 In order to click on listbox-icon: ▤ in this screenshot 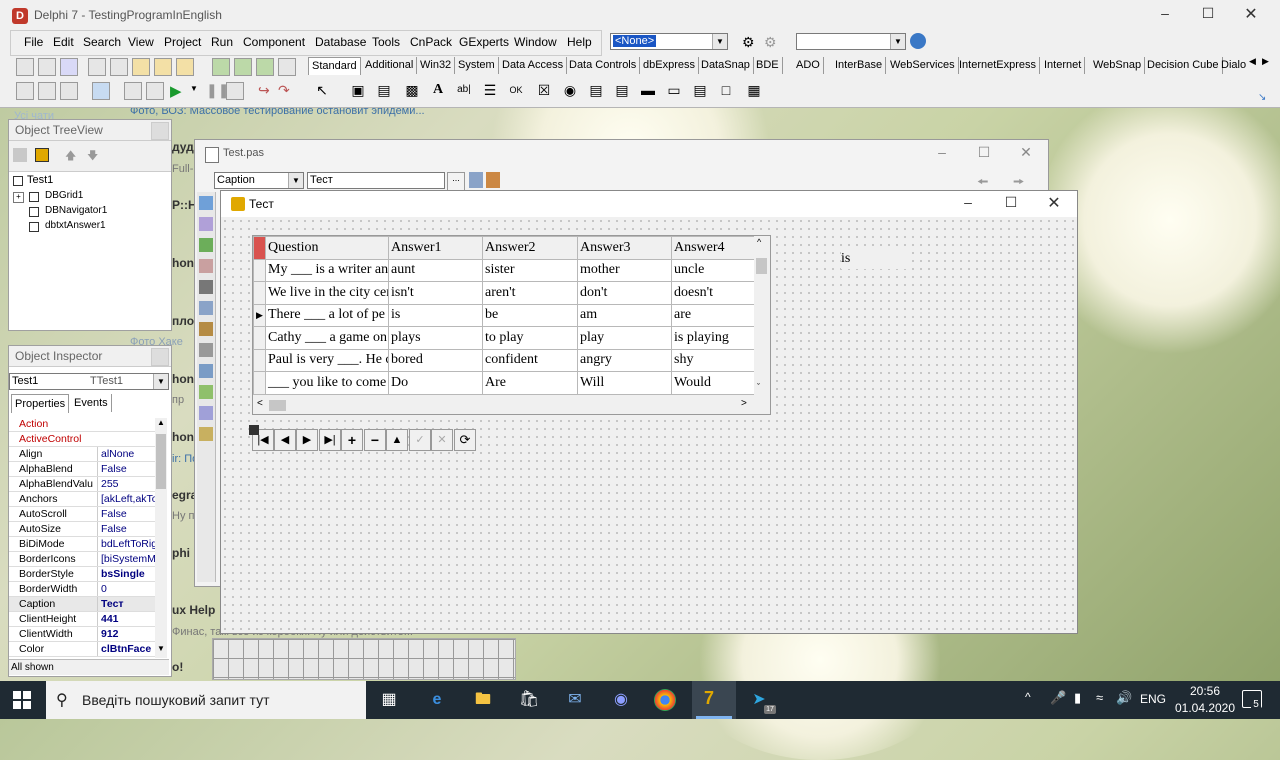, I will do `click(596, 90)`.